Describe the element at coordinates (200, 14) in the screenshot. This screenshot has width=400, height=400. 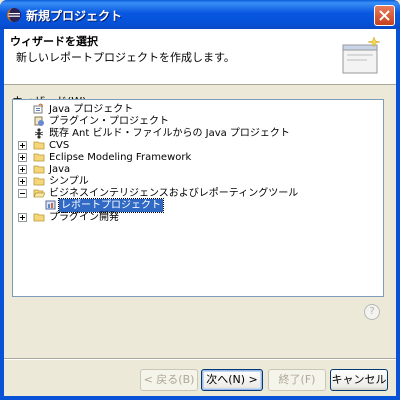
I see `title-bar: 新規プロジェクト` at that location.